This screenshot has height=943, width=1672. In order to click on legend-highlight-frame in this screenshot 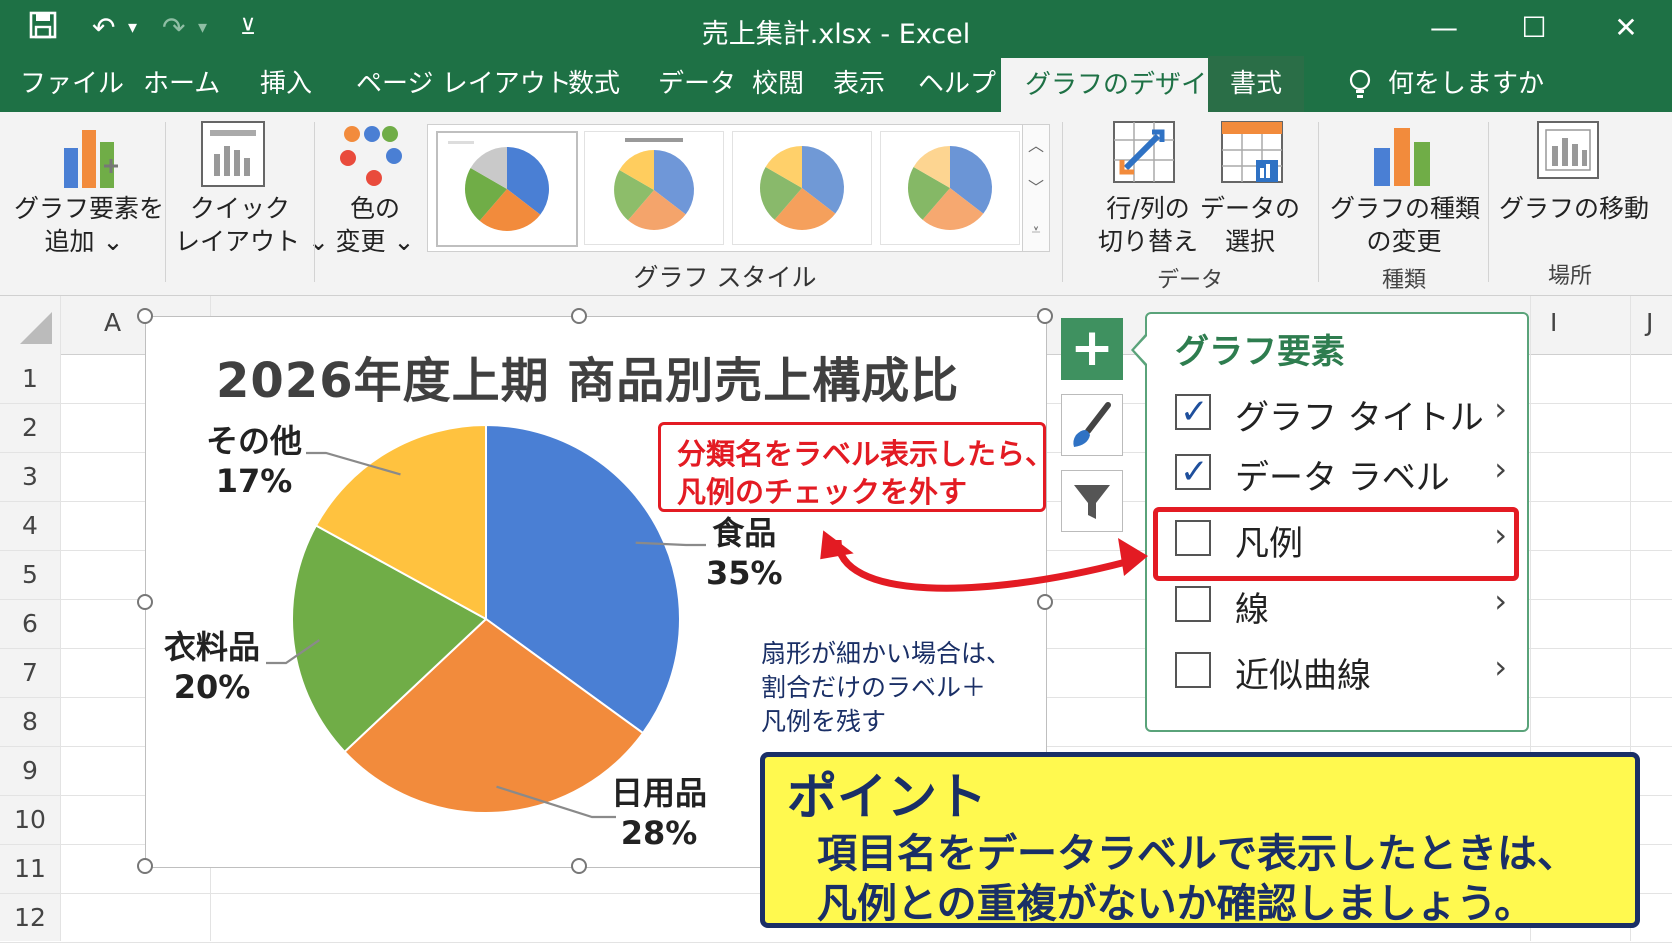, I will do `click(1336, 544)`.